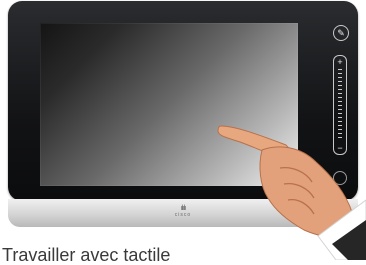  What do you see at coordinates (341, 33) in the screenshot?
I see `microphone-mute-icon: ✎` at bounding box center [341, 33].